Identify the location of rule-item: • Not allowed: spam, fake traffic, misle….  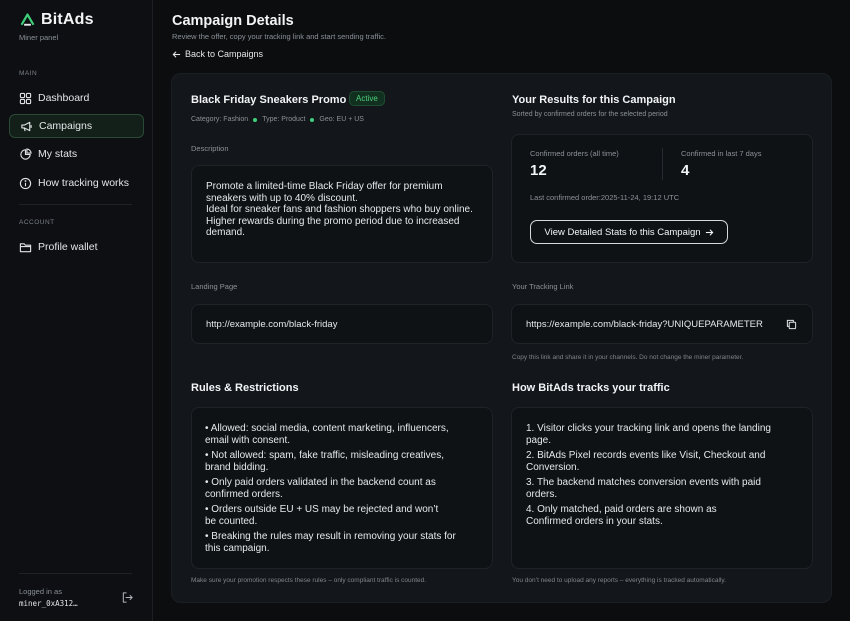
(324, 461).